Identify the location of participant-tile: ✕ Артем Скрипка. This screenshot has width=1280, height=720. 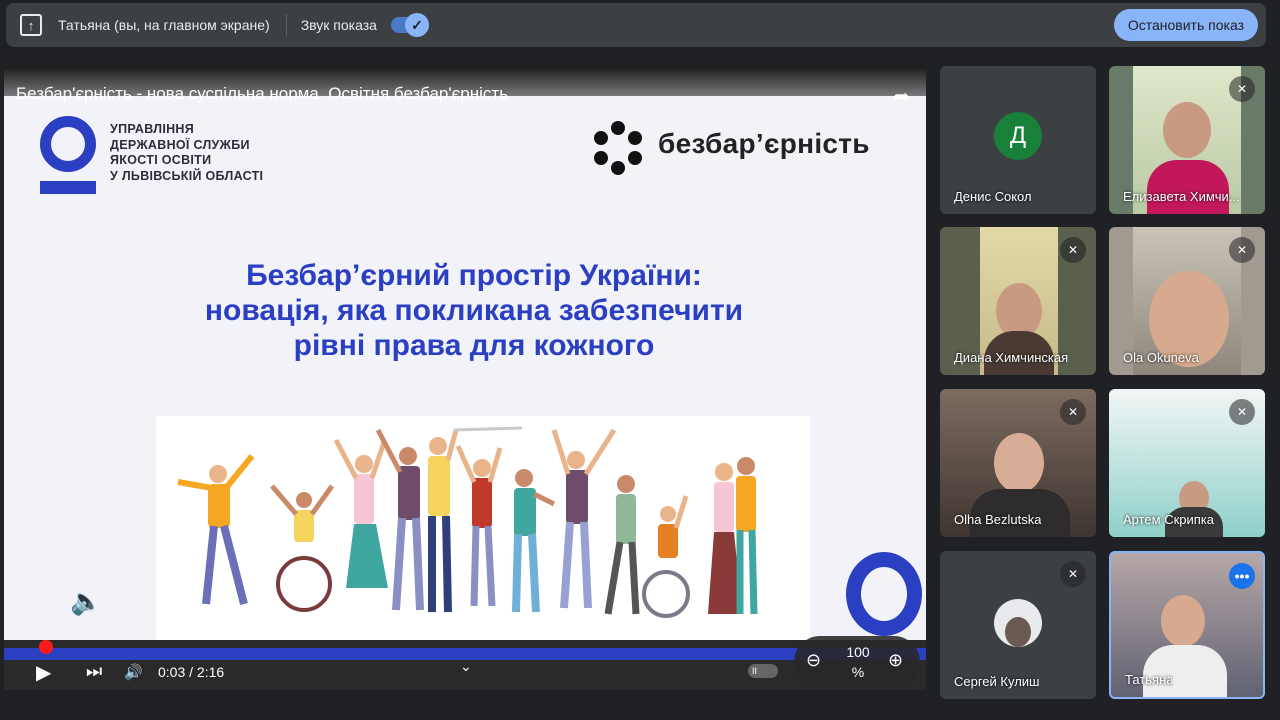
(1187, 463).